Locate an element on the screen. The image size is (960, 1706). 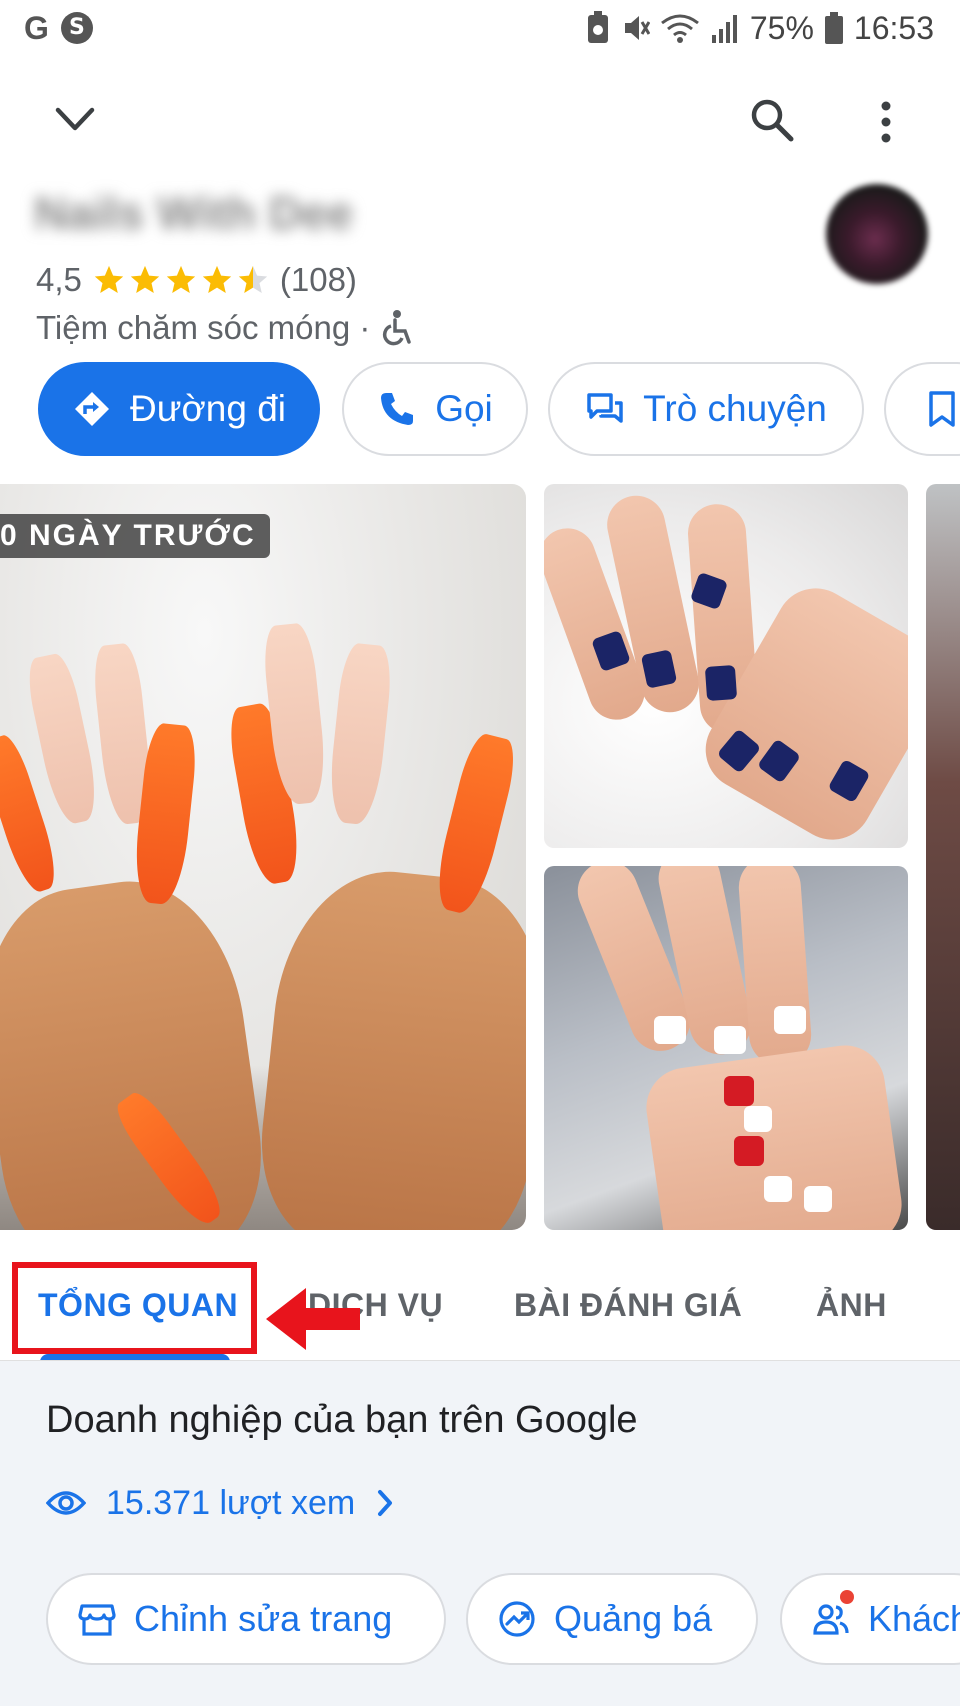
photo-date-badge: 0 NGÀY TRƯỚC is located at coordinates (135, 536).